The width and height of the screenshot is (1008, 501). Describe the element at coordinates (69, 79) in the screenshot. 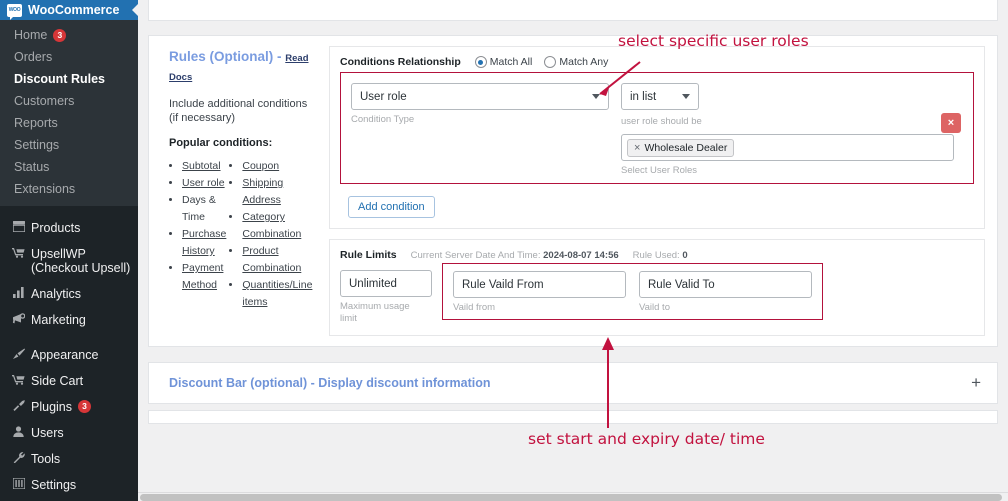

I see `sidebar-item-discount-rules: Discount Rules` at that location.